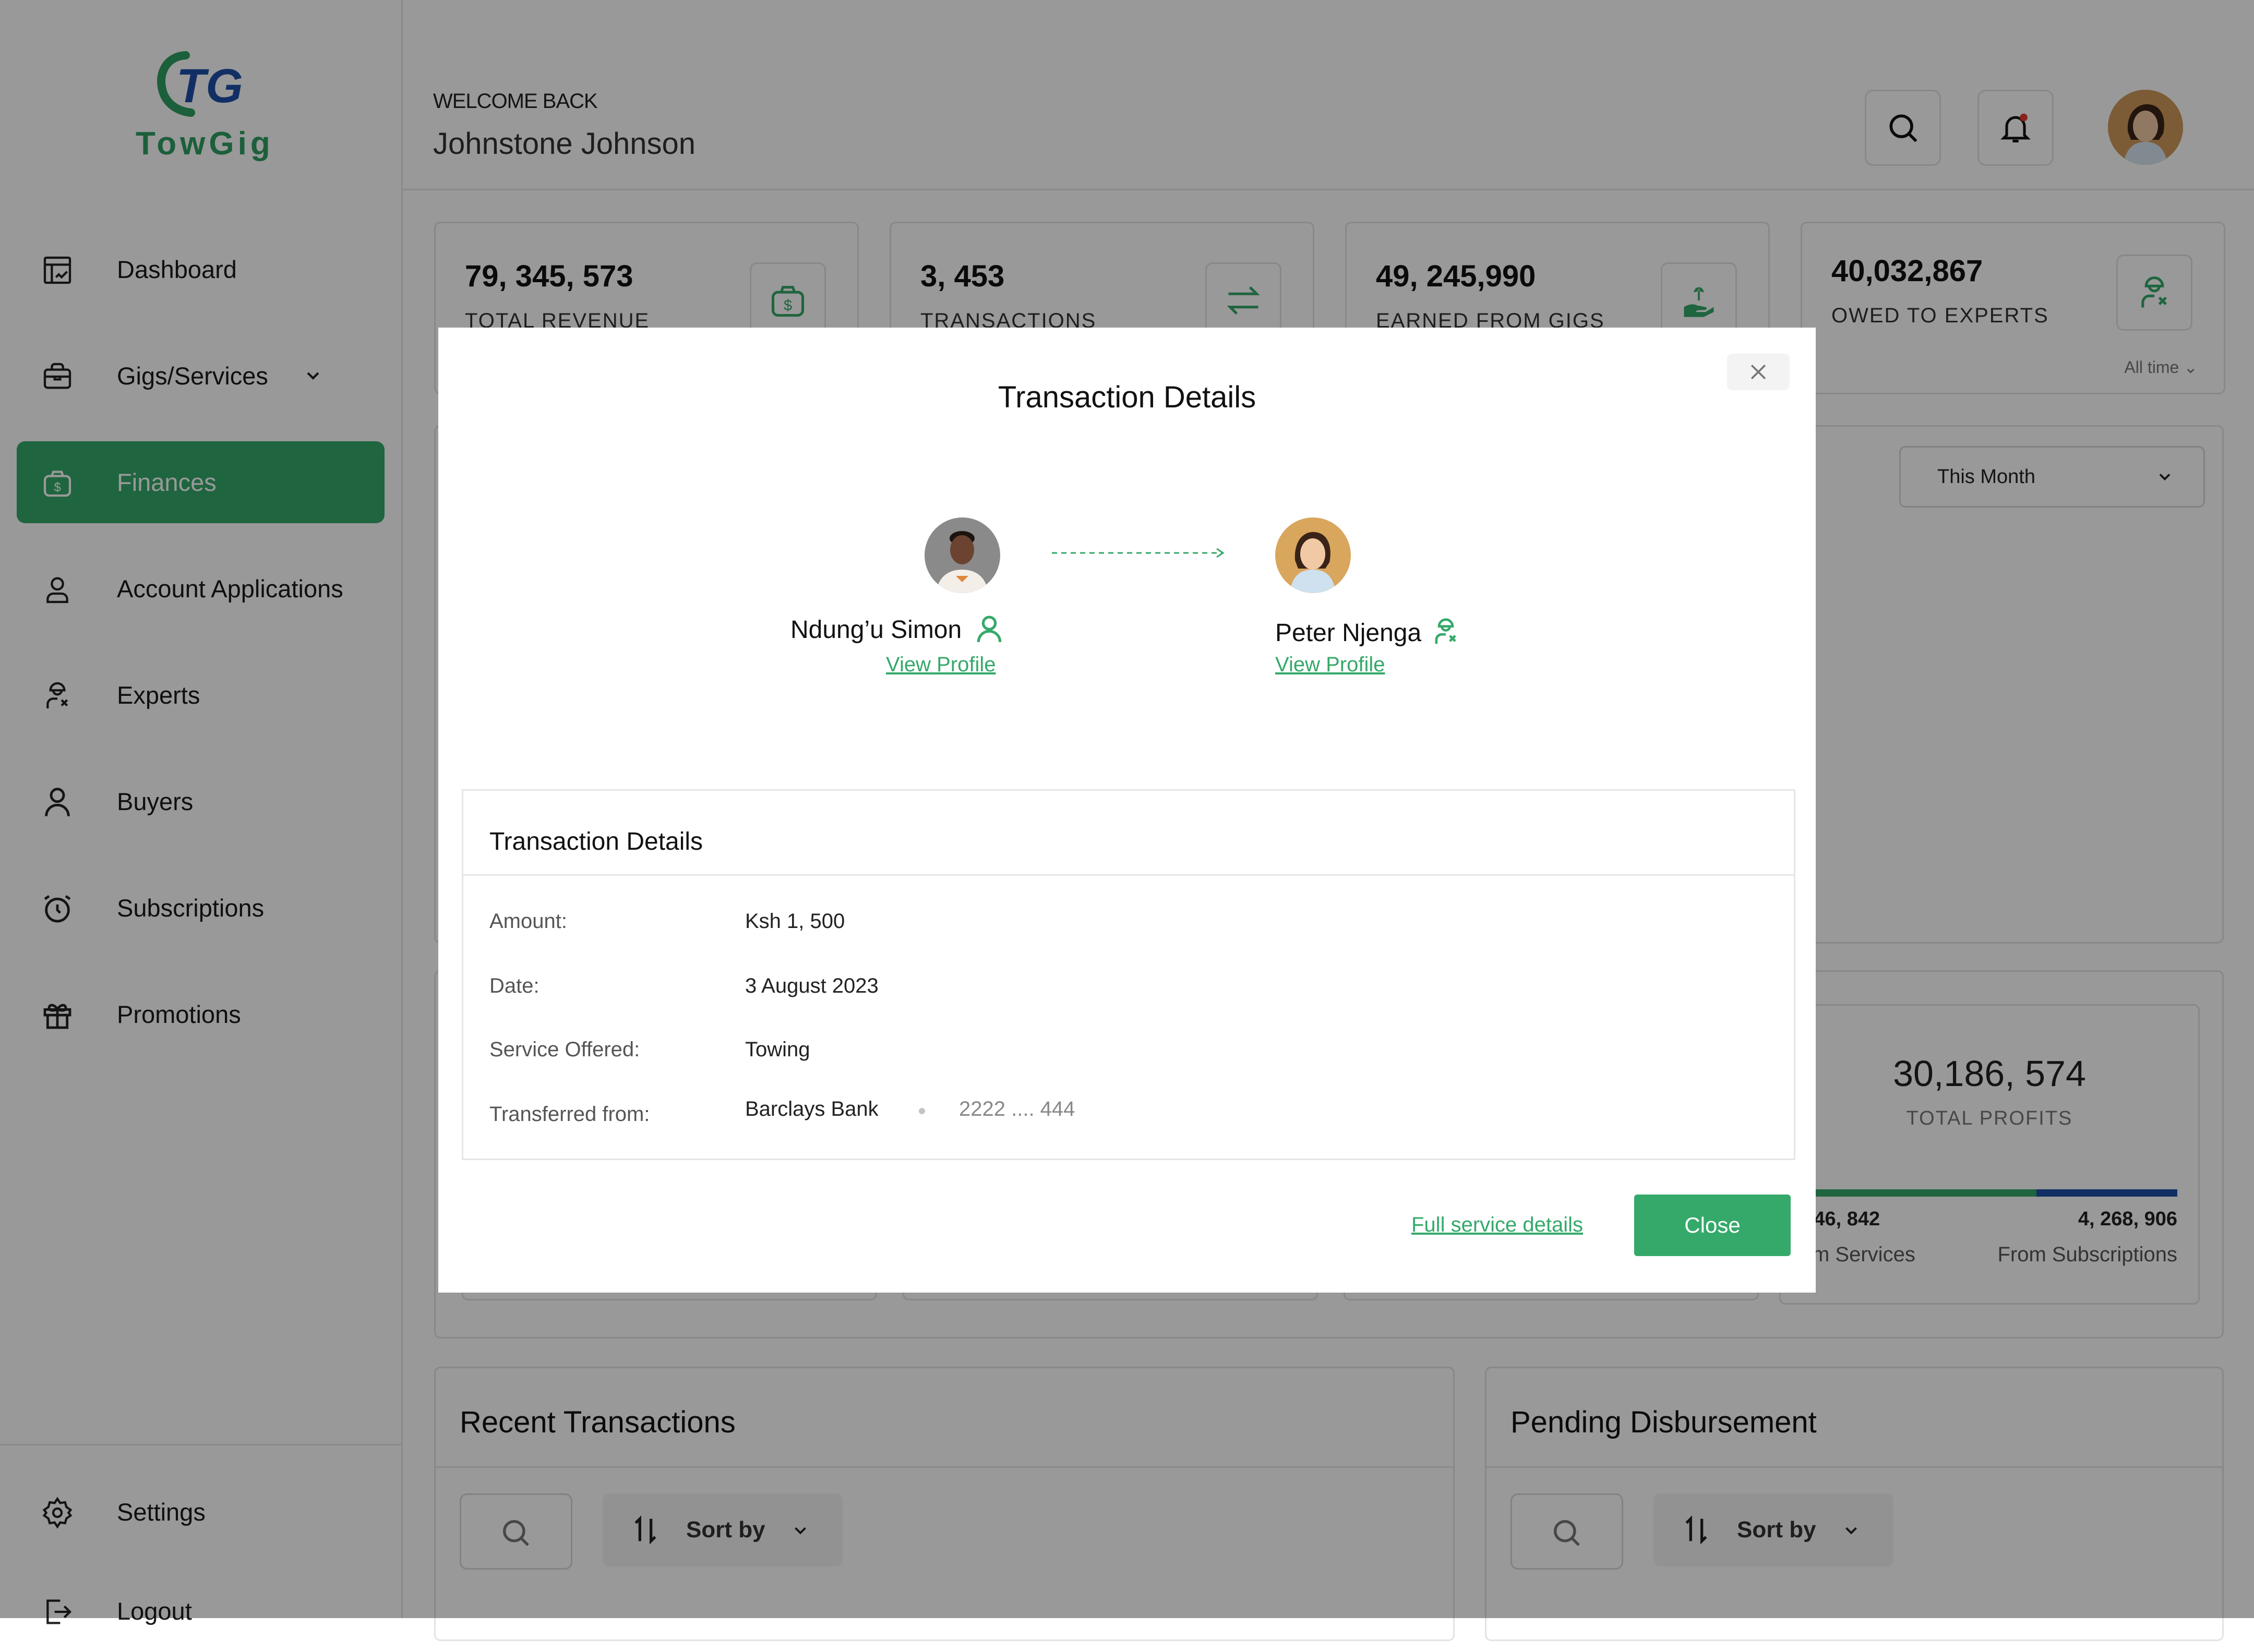 The height and width of the screenshot is (1652, 2254). I want to click on service-value: Towing, so click(777, 1049).